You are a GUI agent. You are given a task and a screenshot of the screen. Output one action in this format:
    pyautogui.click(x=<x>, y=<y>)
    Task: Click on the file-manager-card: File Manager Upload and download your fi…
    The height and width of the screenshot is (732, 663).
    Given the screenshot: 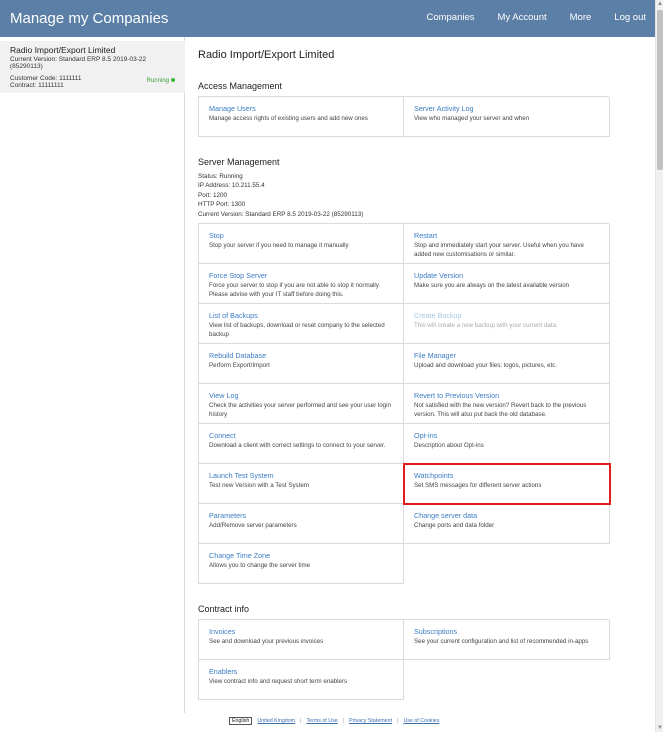 What is the action you would take?
    pyautogui.click(x=507, y=364)
    